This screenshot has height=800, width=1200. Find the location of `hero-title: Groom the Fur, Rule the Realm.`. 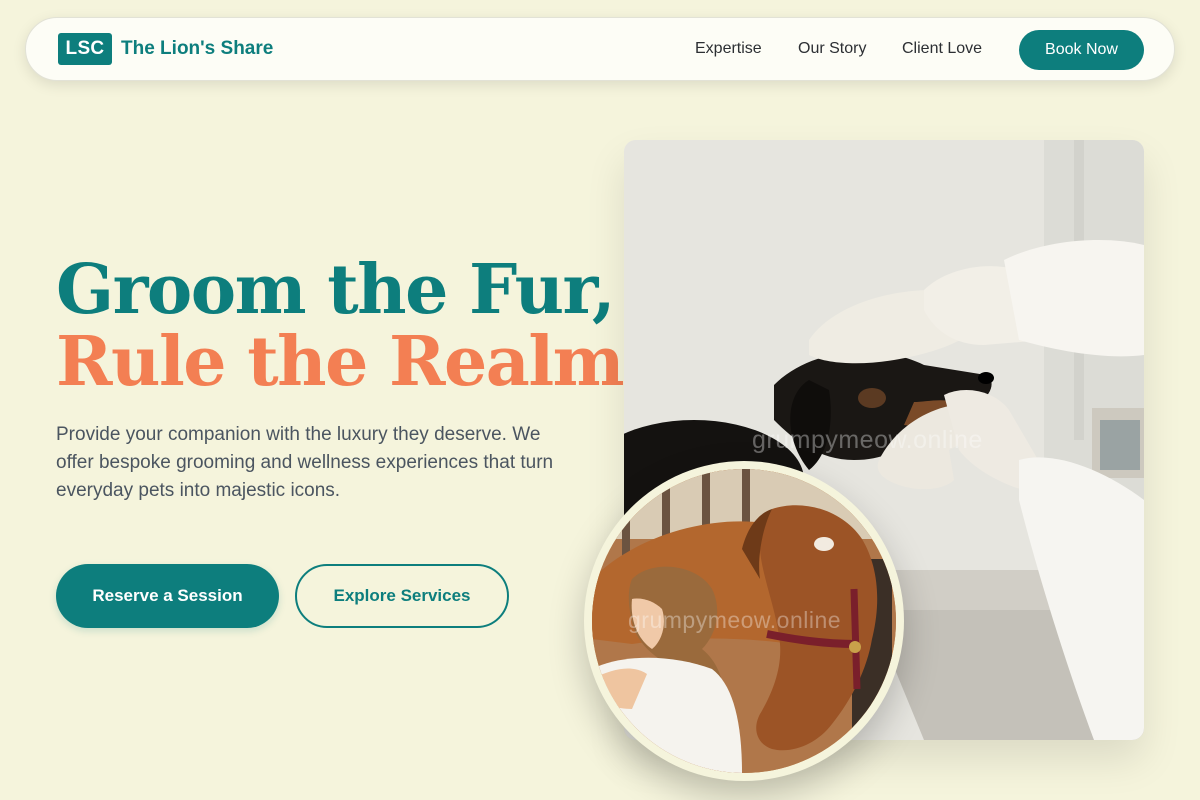

hero-title: Groom the Fur, Rule the Realm. is located at coordinates (351, 326).